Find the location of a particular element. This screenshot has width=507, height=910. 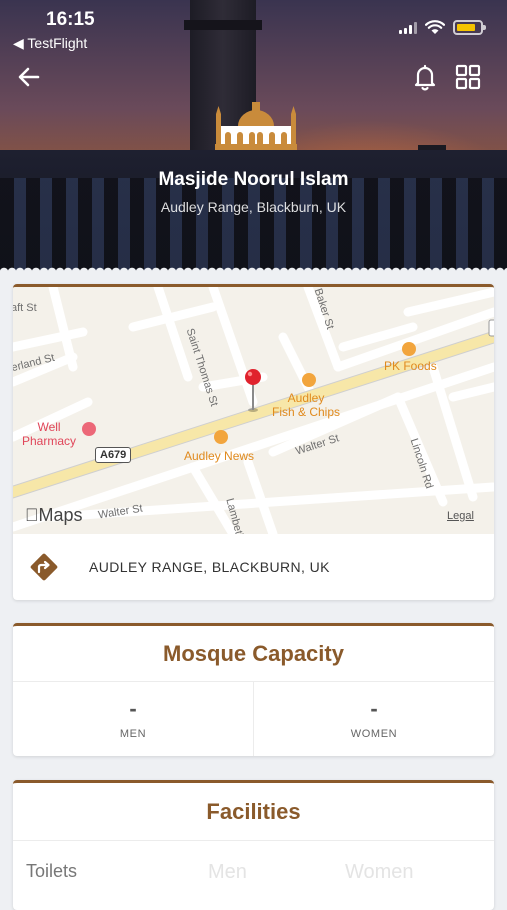

facilities-card: Facilities Toilets Men Women is located at coordinates (253, 845).